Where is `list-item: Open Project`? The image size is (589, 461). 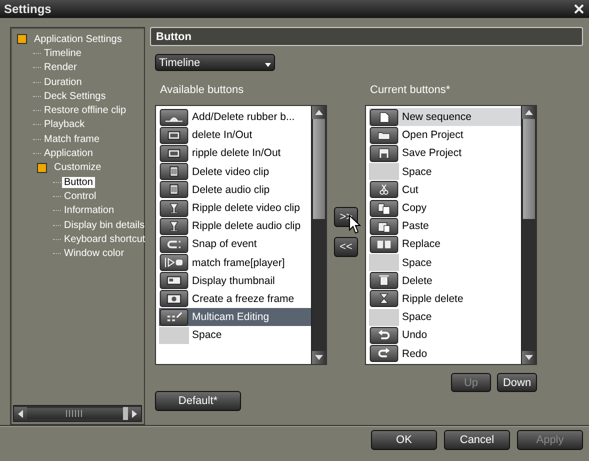 list-item: Open Project is located at coordinates (445, 135).